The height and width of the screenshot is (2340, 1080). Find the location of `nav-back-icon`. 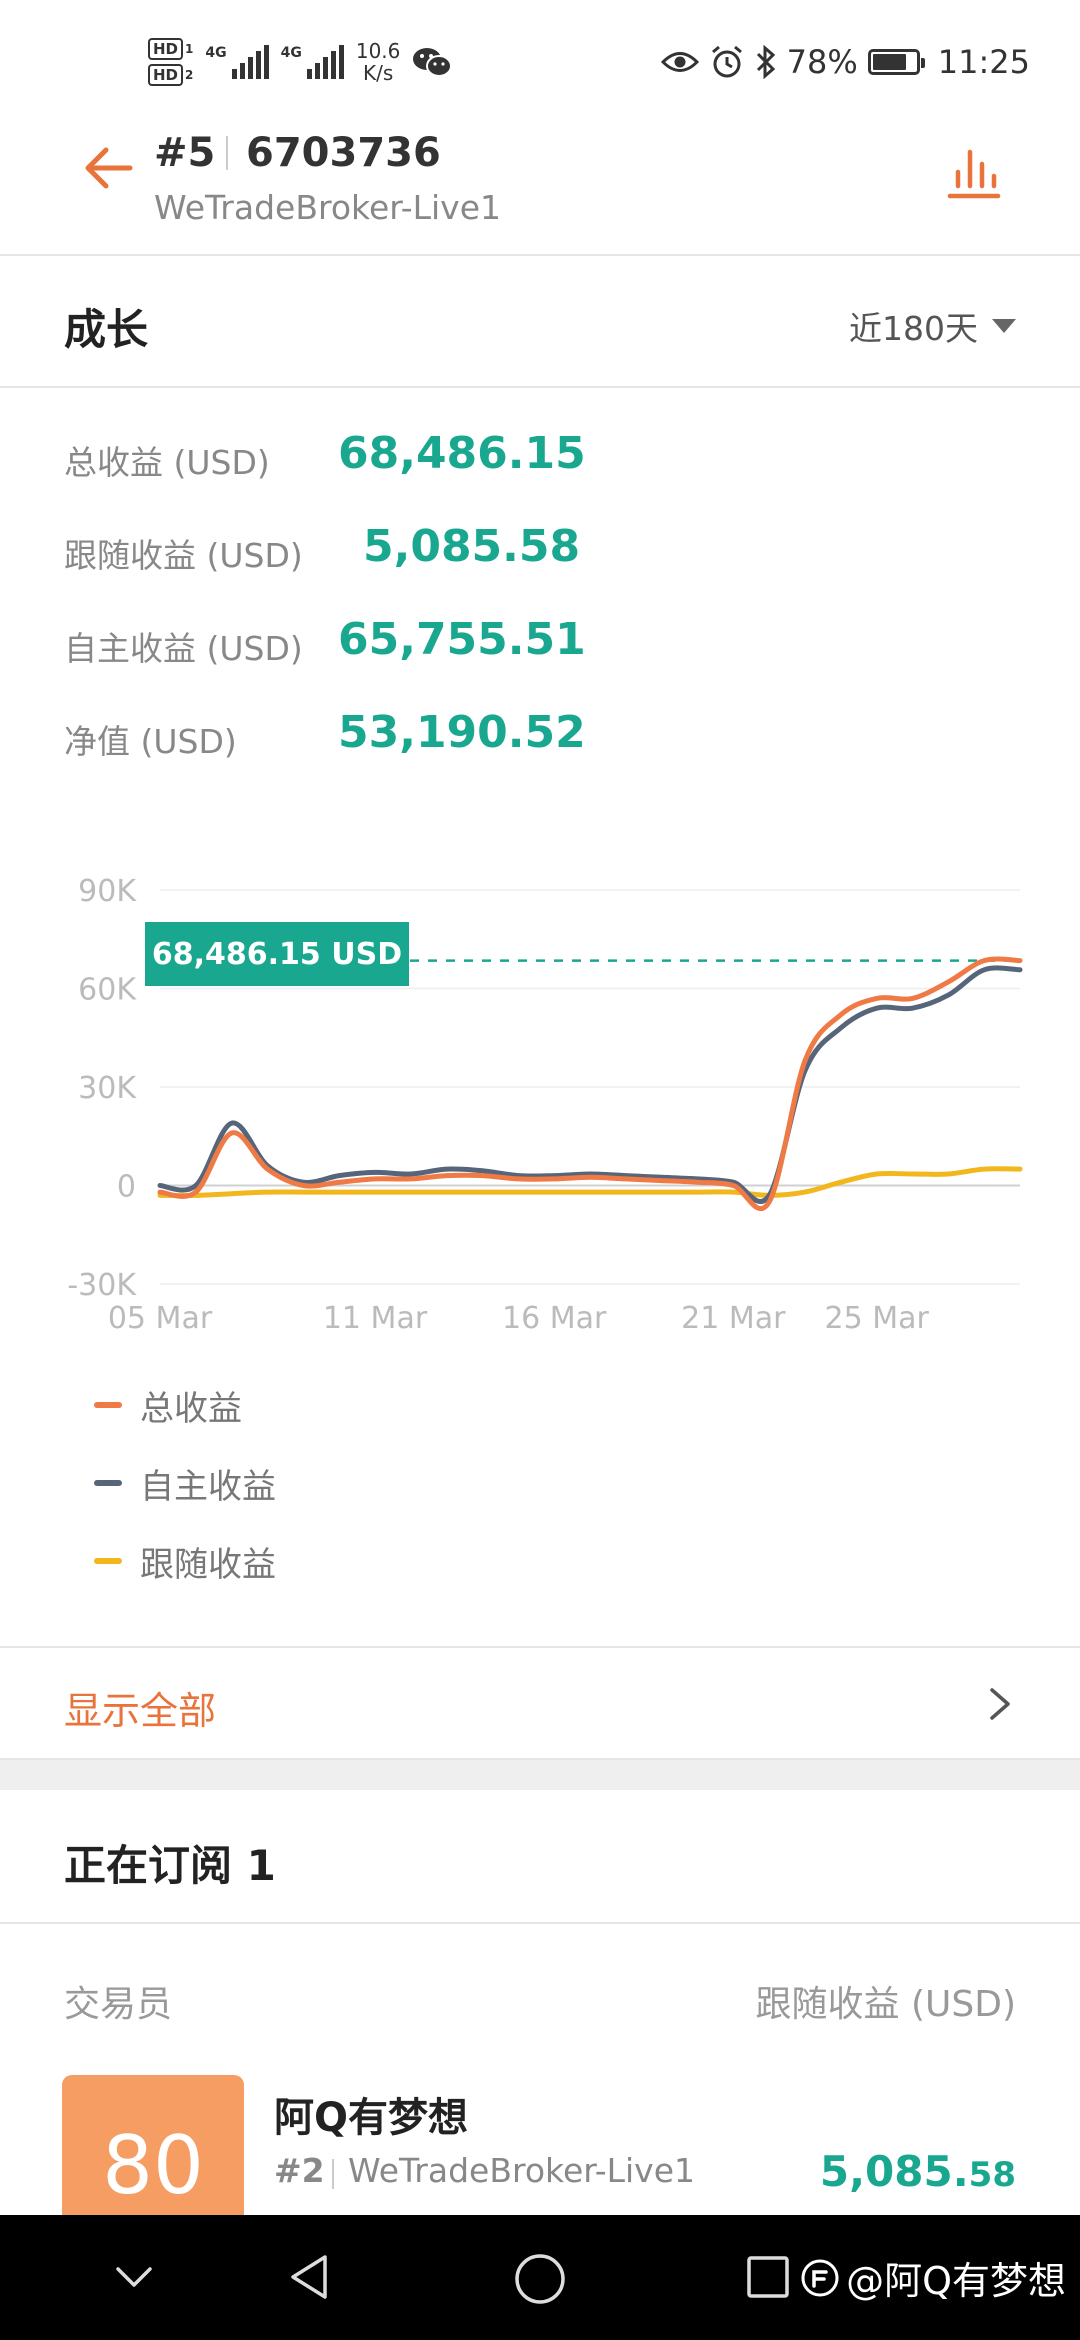

nav-back-icon is located at coordinates (309, 2277).